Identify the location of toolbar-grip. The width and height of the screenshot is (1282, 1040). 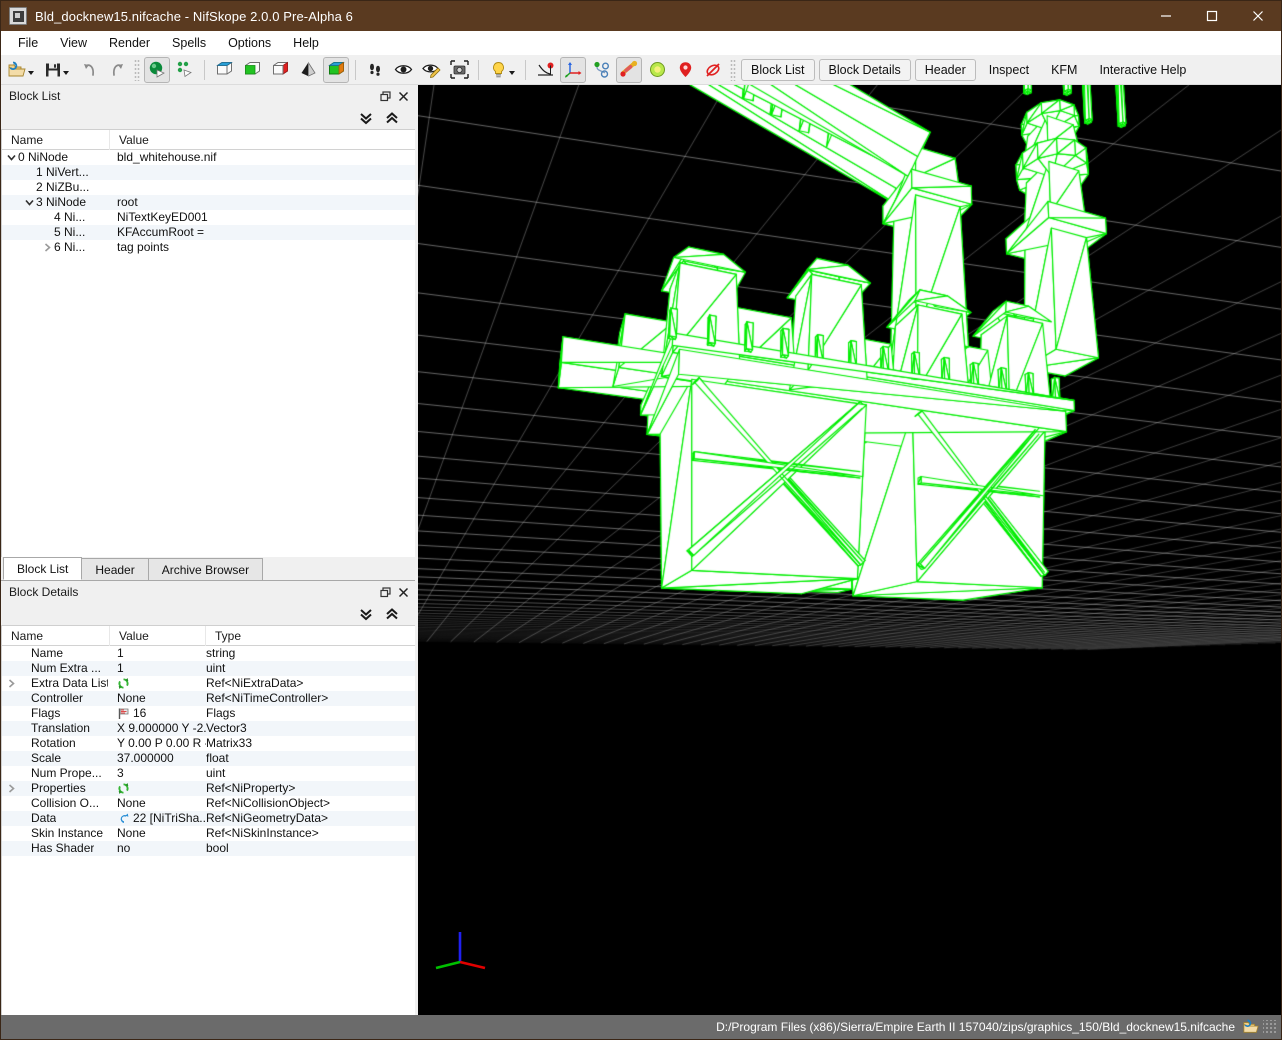
(137, 69).